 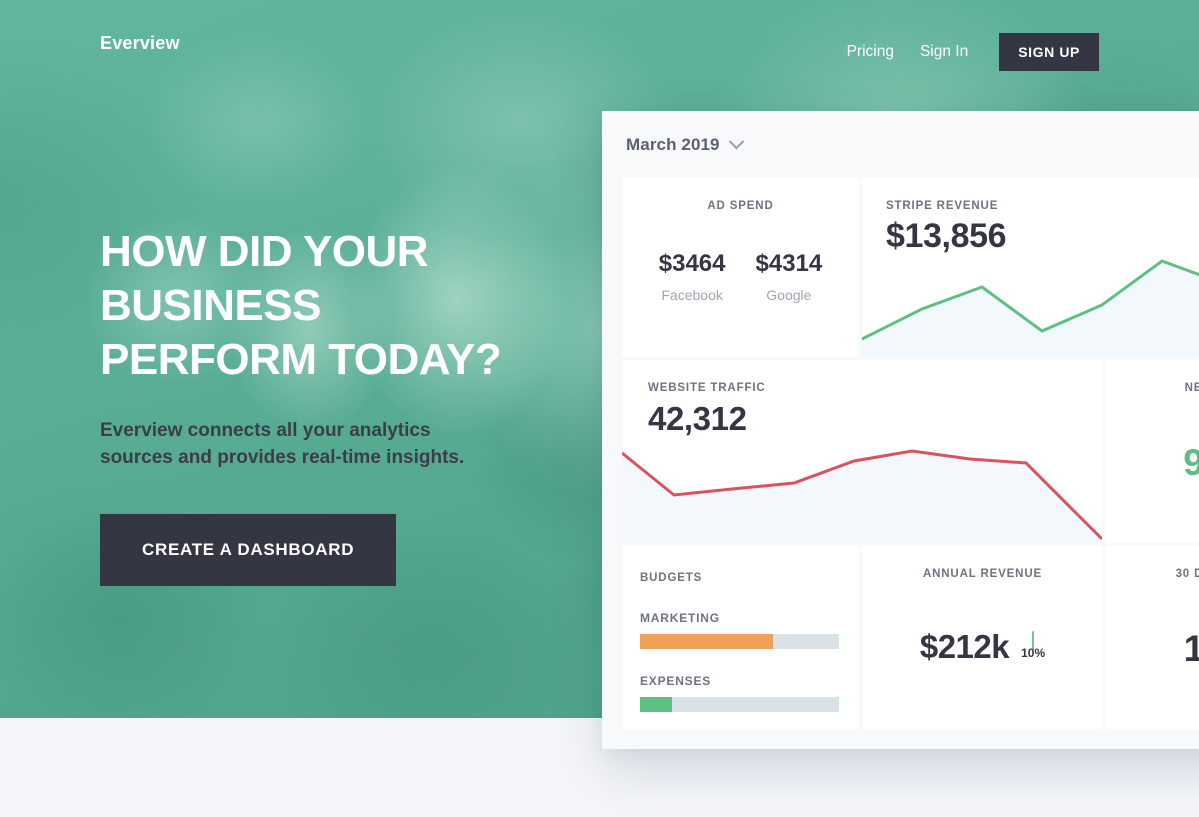 What do you see at coordinates (1191, 462) in the screenshot?
I see `card-net-value: 9` at bounding box center [1191, 462].